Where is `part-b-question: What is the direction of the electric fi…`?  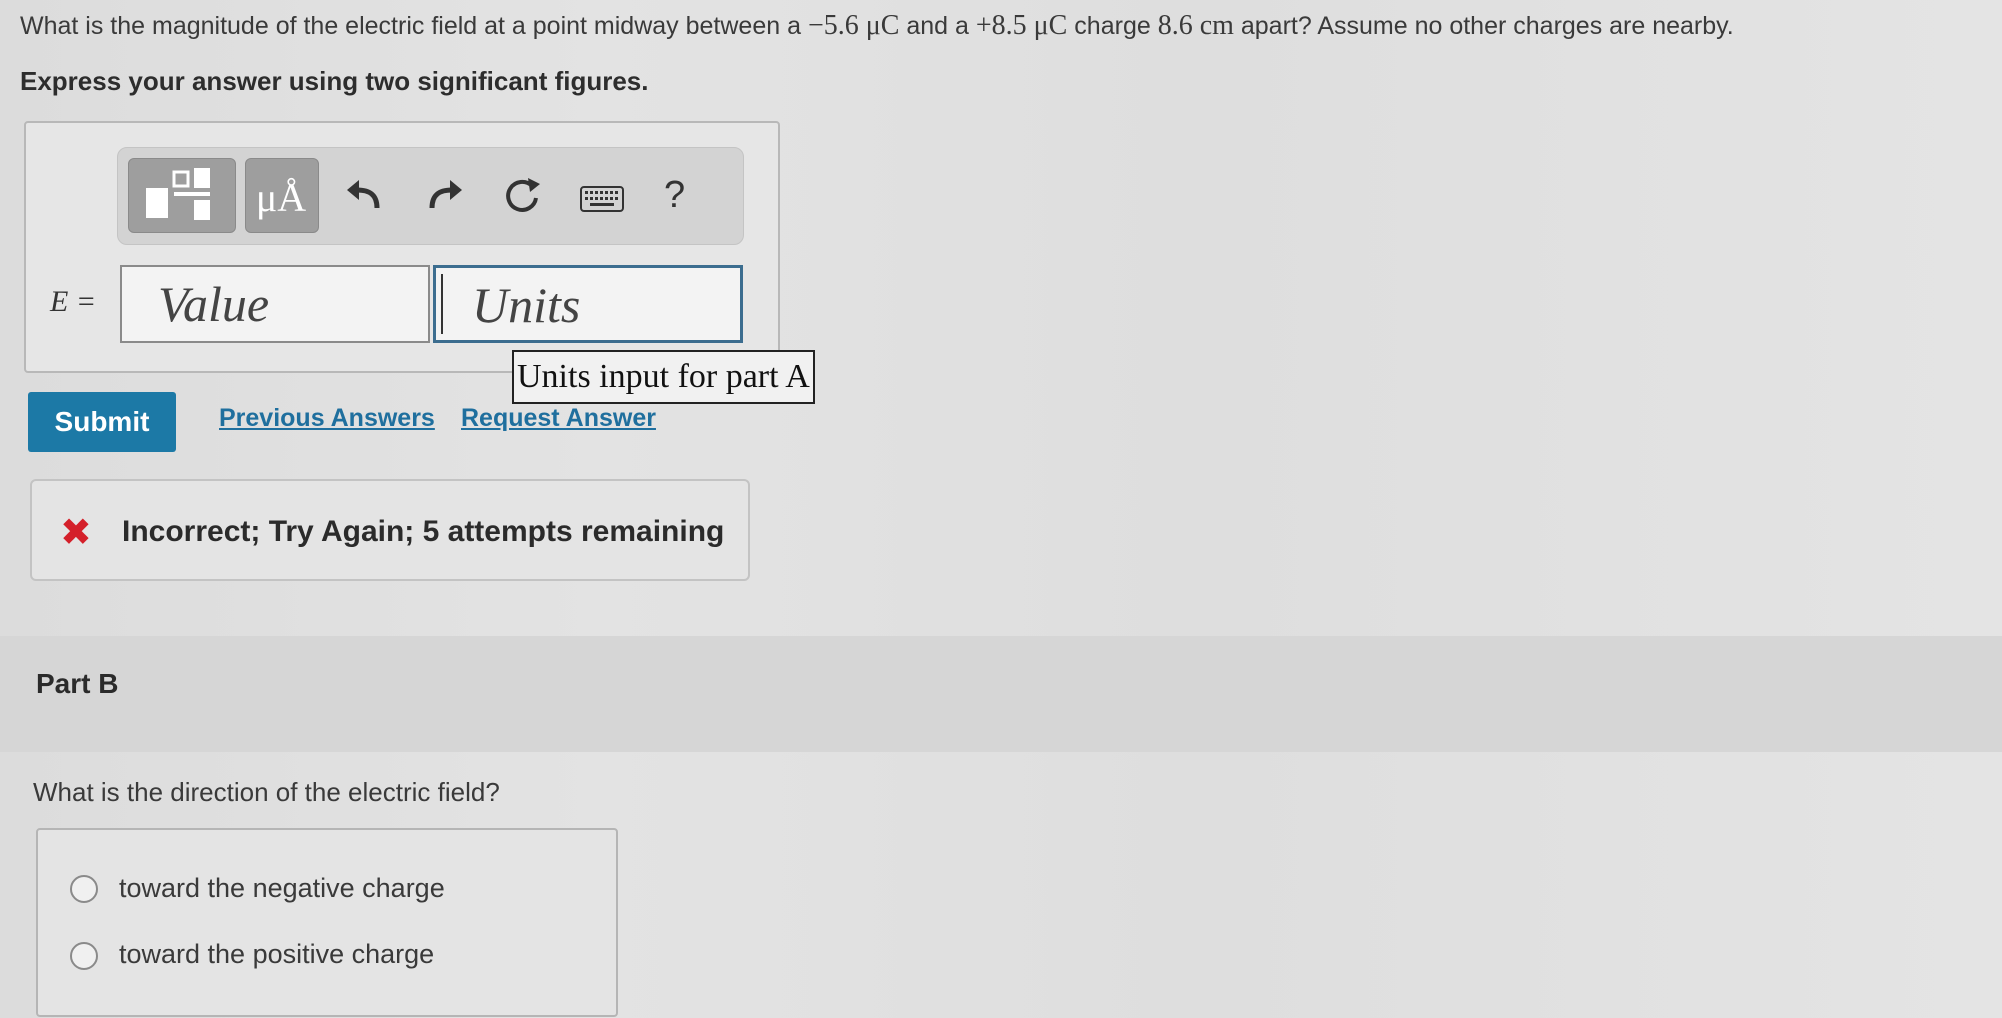 part-b-question: What is the direction of the electric fi… is located at coordinates (266, 792).